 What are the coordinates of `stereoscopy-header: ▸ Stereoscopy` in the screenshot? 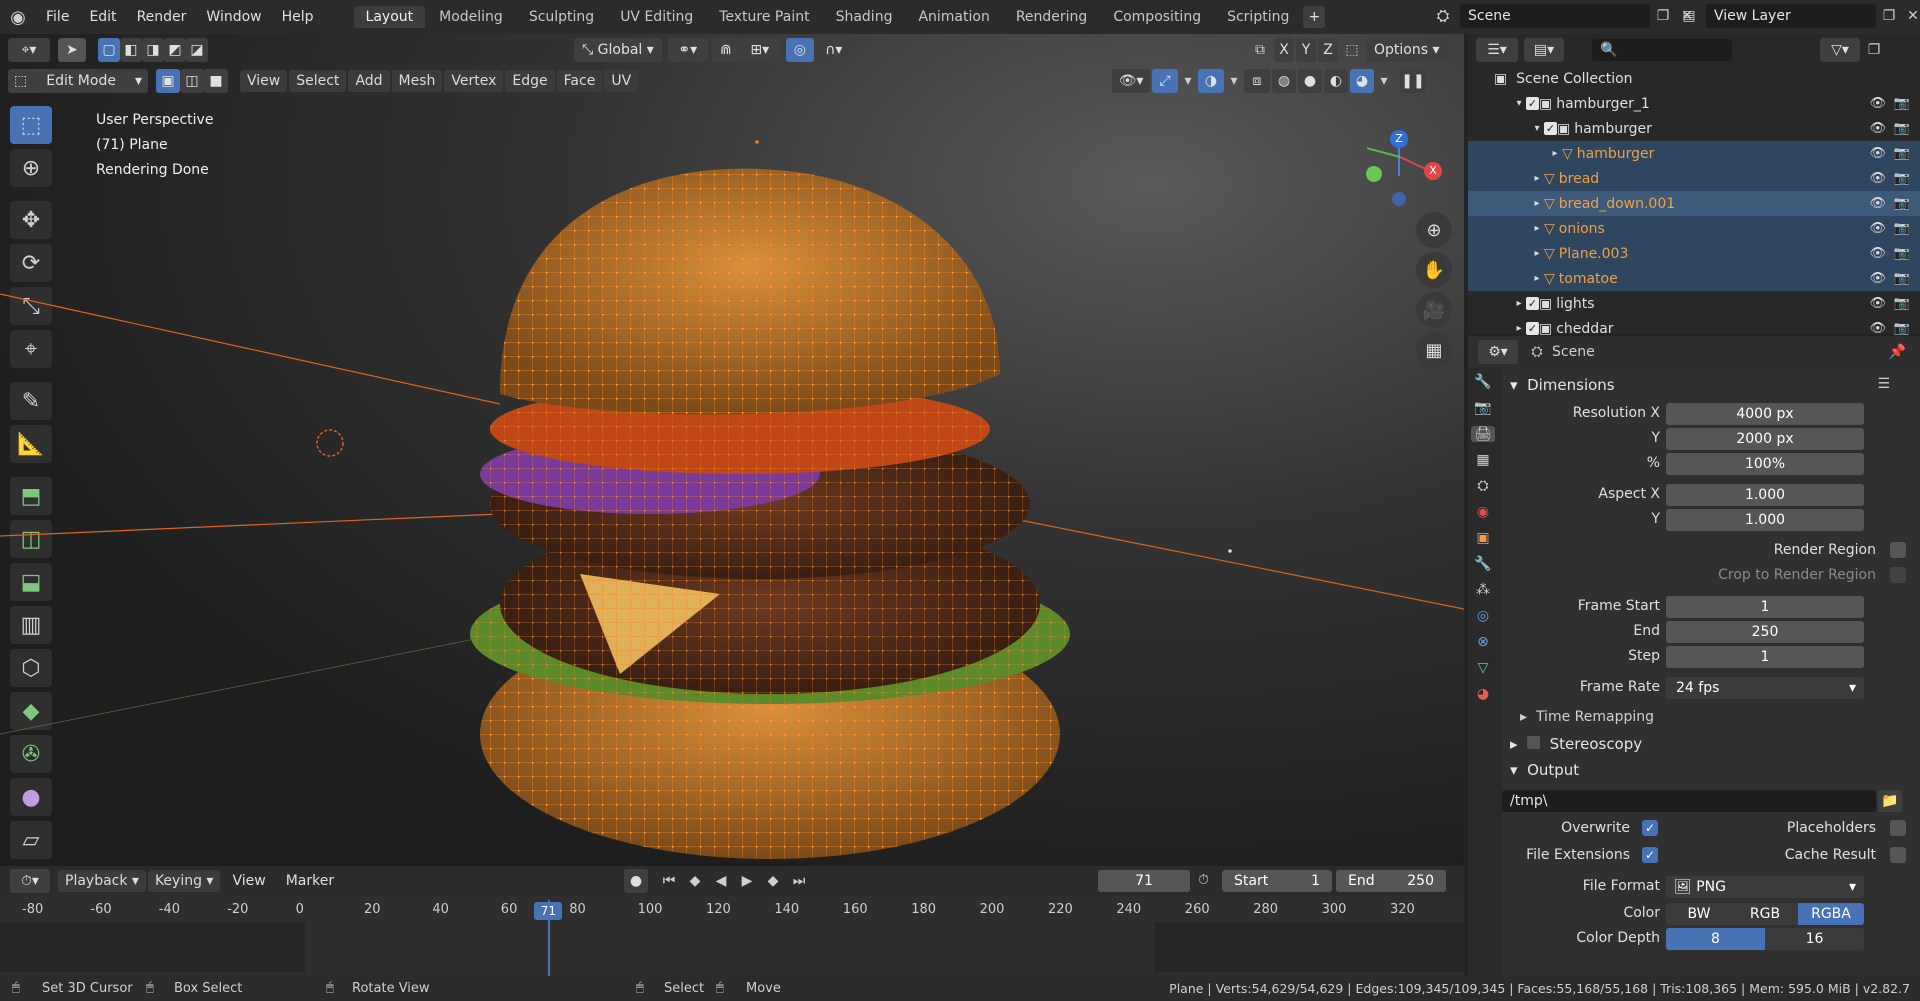 It's located at (1576, 744).